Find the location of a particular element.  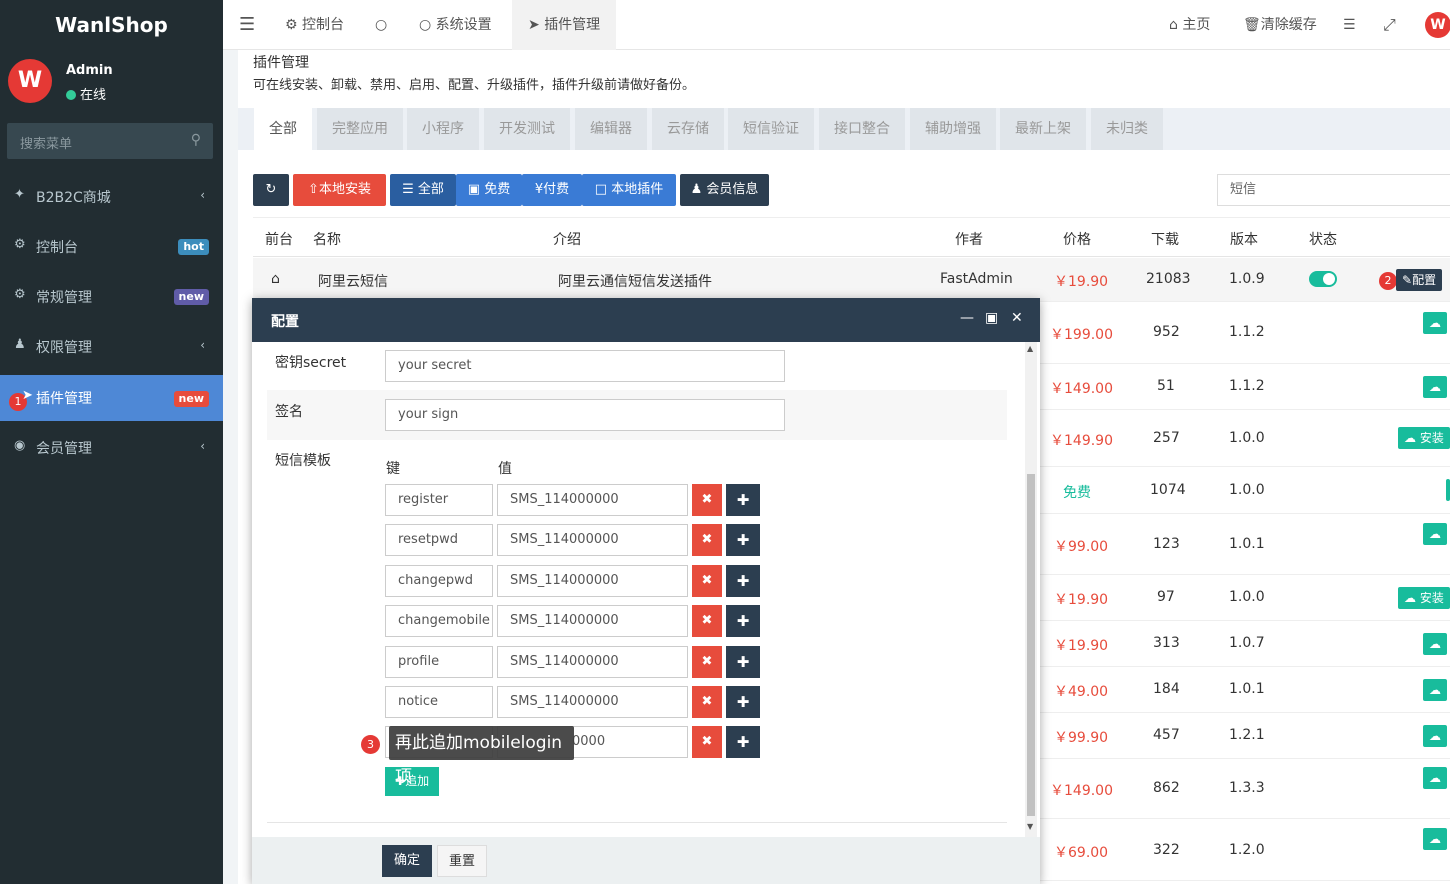

tab-full-app: 完整应用 is located at coordinates (360, 129).